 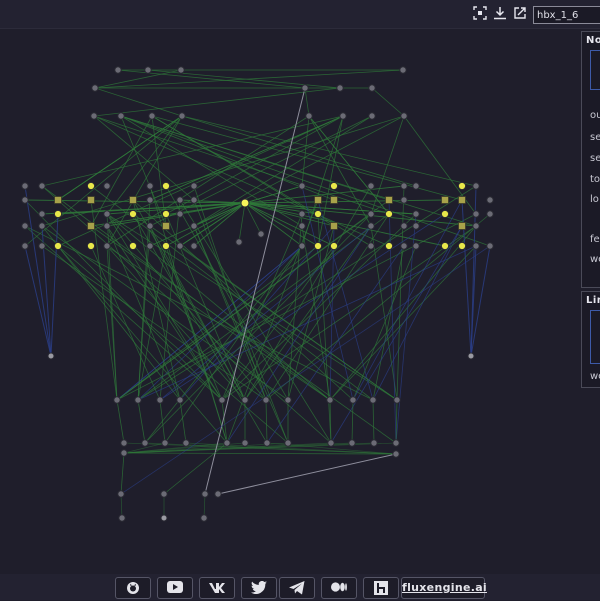 What do you see at coordinates (297, 588) in the screenshot?
I see `telegram-button` at bounding box center [297, 588].